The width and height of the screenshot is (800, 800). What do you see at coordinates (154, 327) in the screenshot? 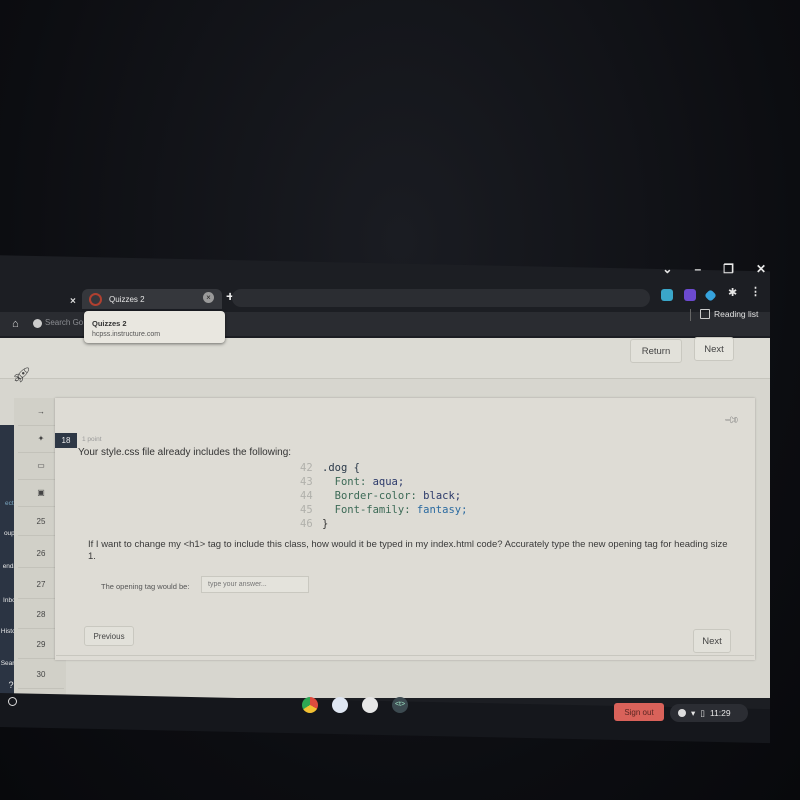
I see `tab-hover-card: Quizzes 2 hcpss.instructure.com` at bounding box center [154, 327].